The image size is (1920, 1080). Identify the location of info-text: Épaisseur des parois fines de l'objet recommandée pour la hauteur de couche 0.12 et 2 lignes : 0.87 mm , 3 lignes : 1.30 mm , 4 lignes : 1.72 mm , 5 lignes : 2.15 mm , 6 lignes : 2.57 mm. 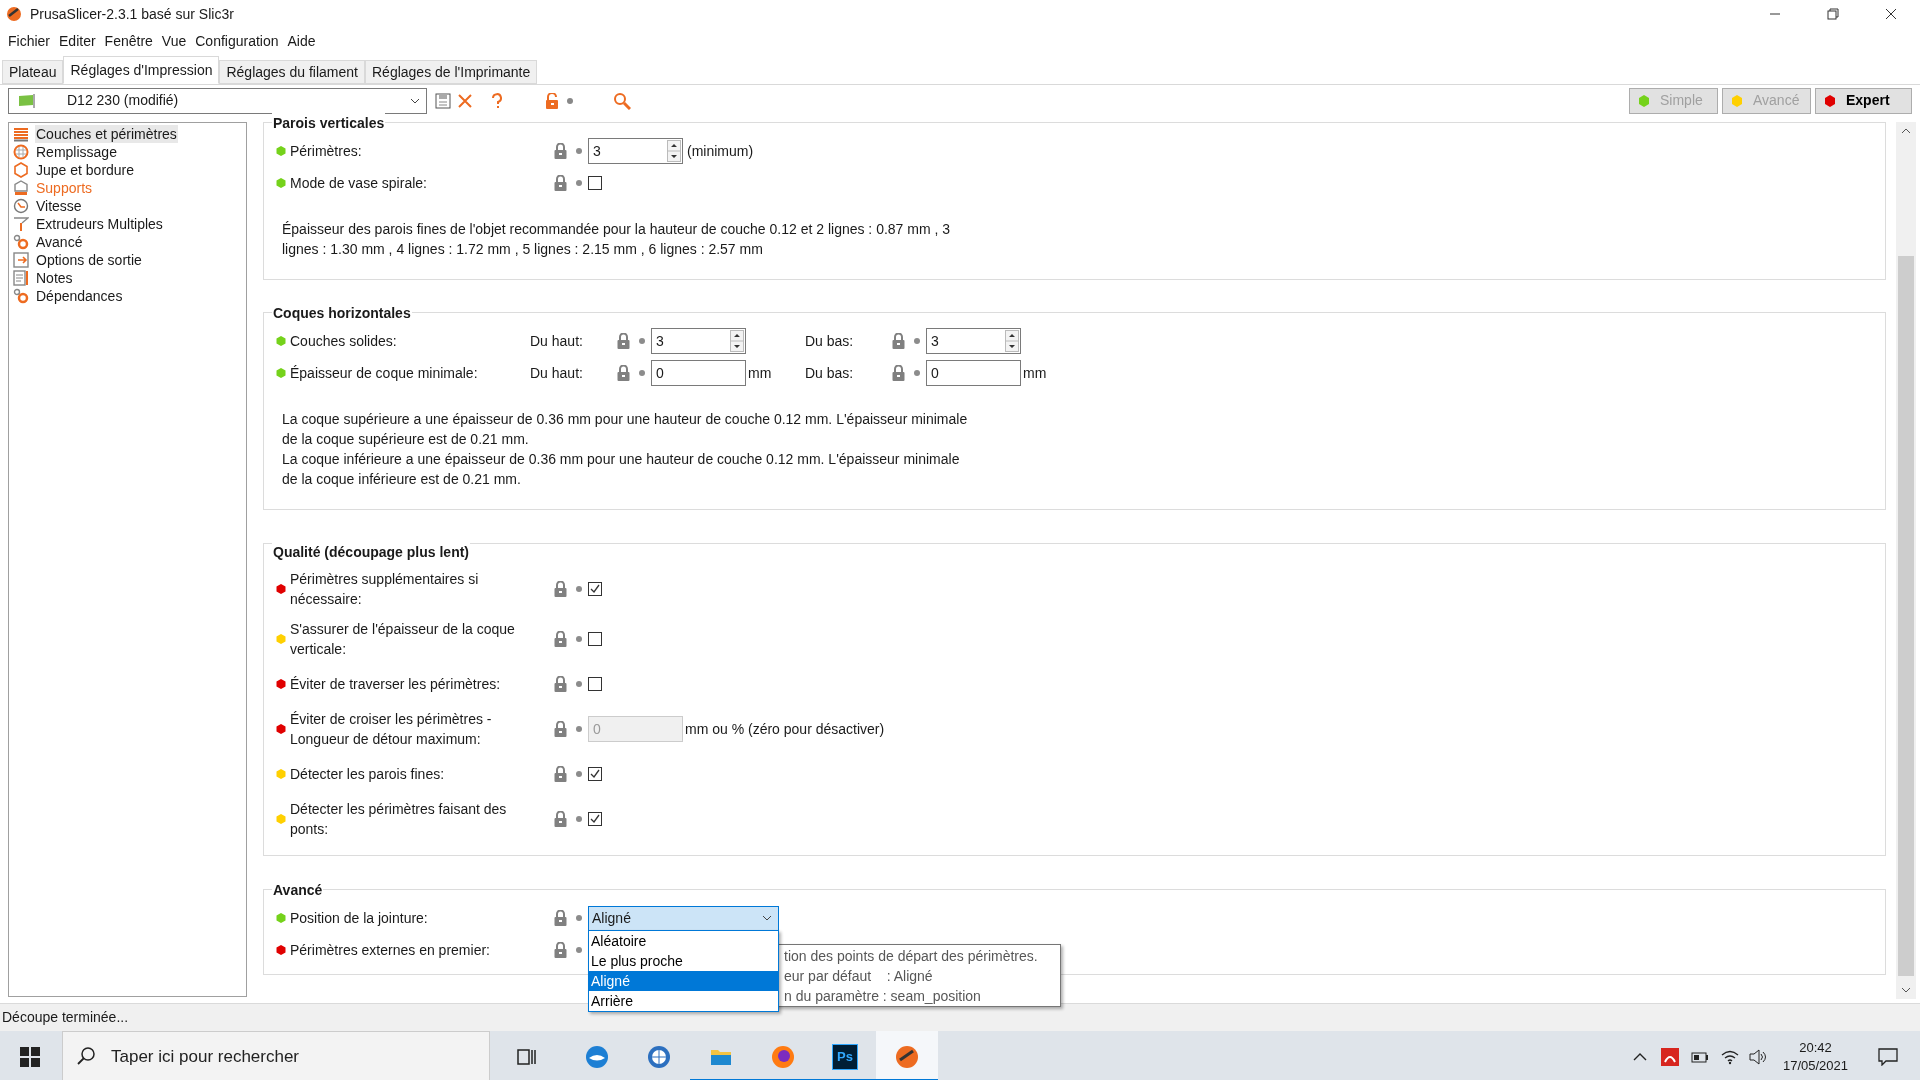
(617, 239).